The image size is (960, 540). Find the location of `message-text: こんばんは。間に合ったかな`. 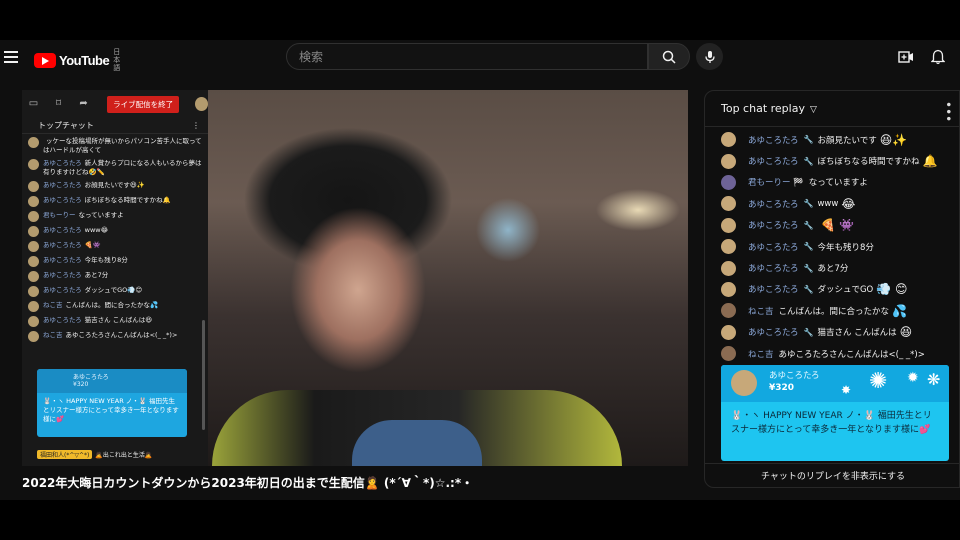

message-text: こんばんは。間に合ったかな is located at coordinates (834, 311).